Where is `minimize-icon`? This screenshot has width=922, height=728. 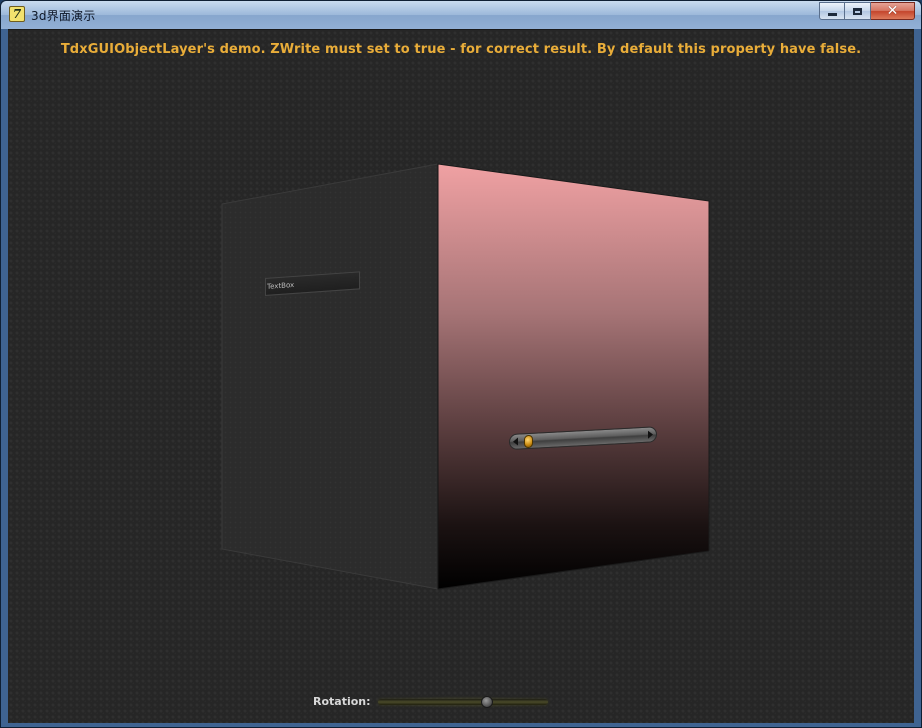 minimize-icon is located at coordinates (832, 14).